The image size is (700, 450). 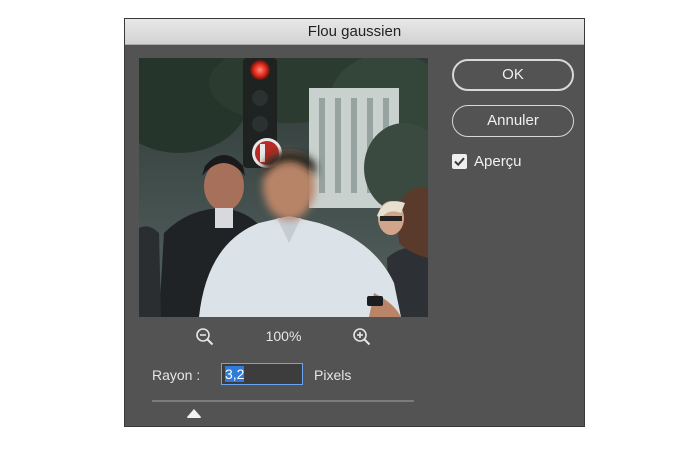 I want to click on dialog-title: Flou gaussien, so click(x=354, y=32).